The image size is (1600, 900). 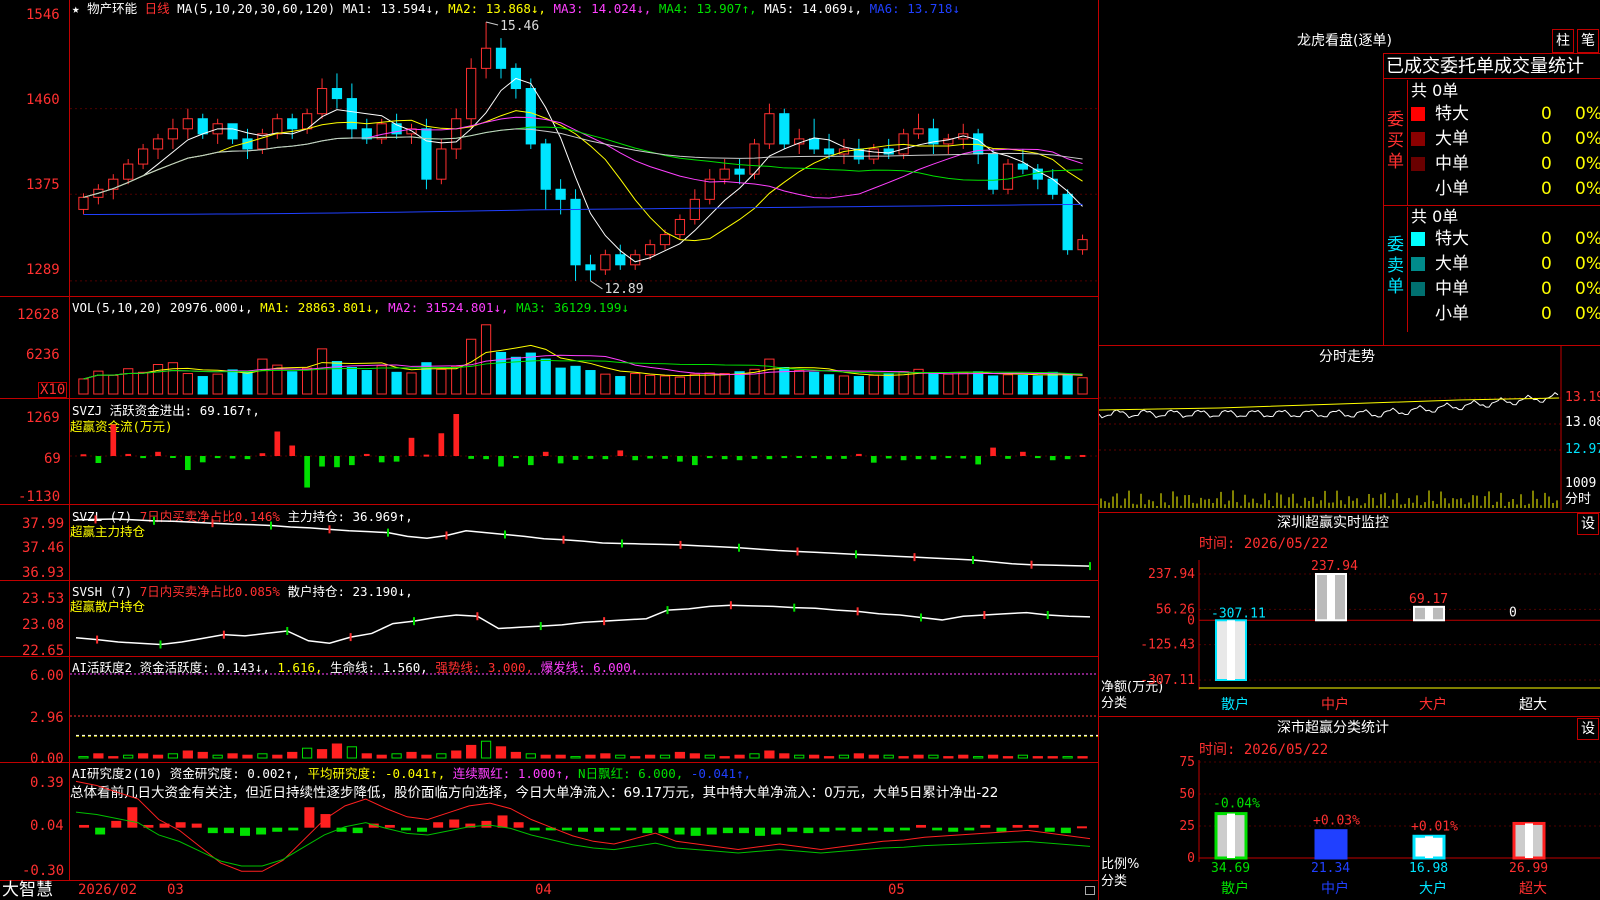 I want to click on monitor-value-label: 69.17, so click(x=1428, y=599).